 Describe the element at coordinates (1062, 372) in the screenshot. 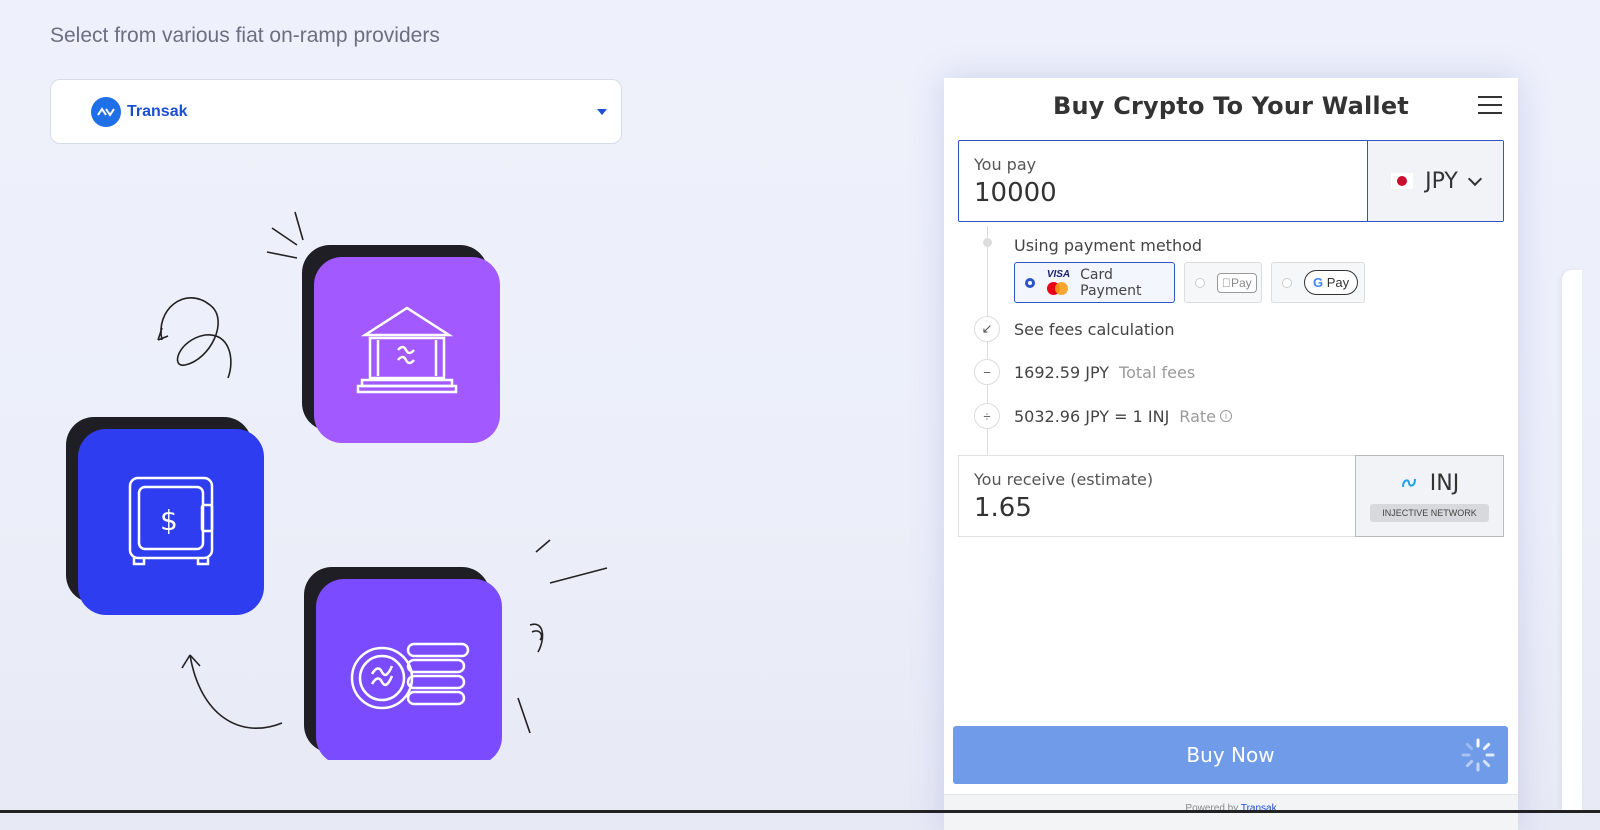

I see `total-fees-value: 1692.59 JPY` at that location.